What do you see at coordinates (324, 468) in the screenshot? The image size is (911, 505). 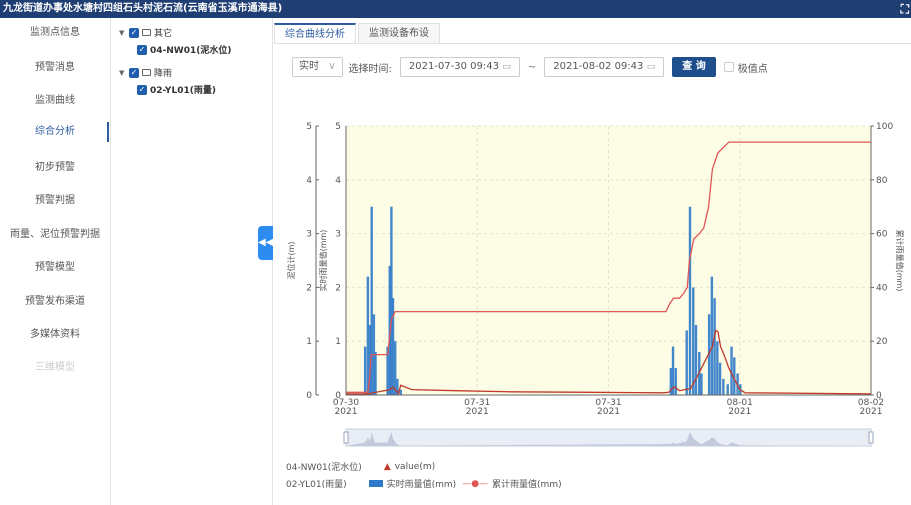 I see `legend-station: 04-NW01(泥水位)` at bounding box center [324, 468].